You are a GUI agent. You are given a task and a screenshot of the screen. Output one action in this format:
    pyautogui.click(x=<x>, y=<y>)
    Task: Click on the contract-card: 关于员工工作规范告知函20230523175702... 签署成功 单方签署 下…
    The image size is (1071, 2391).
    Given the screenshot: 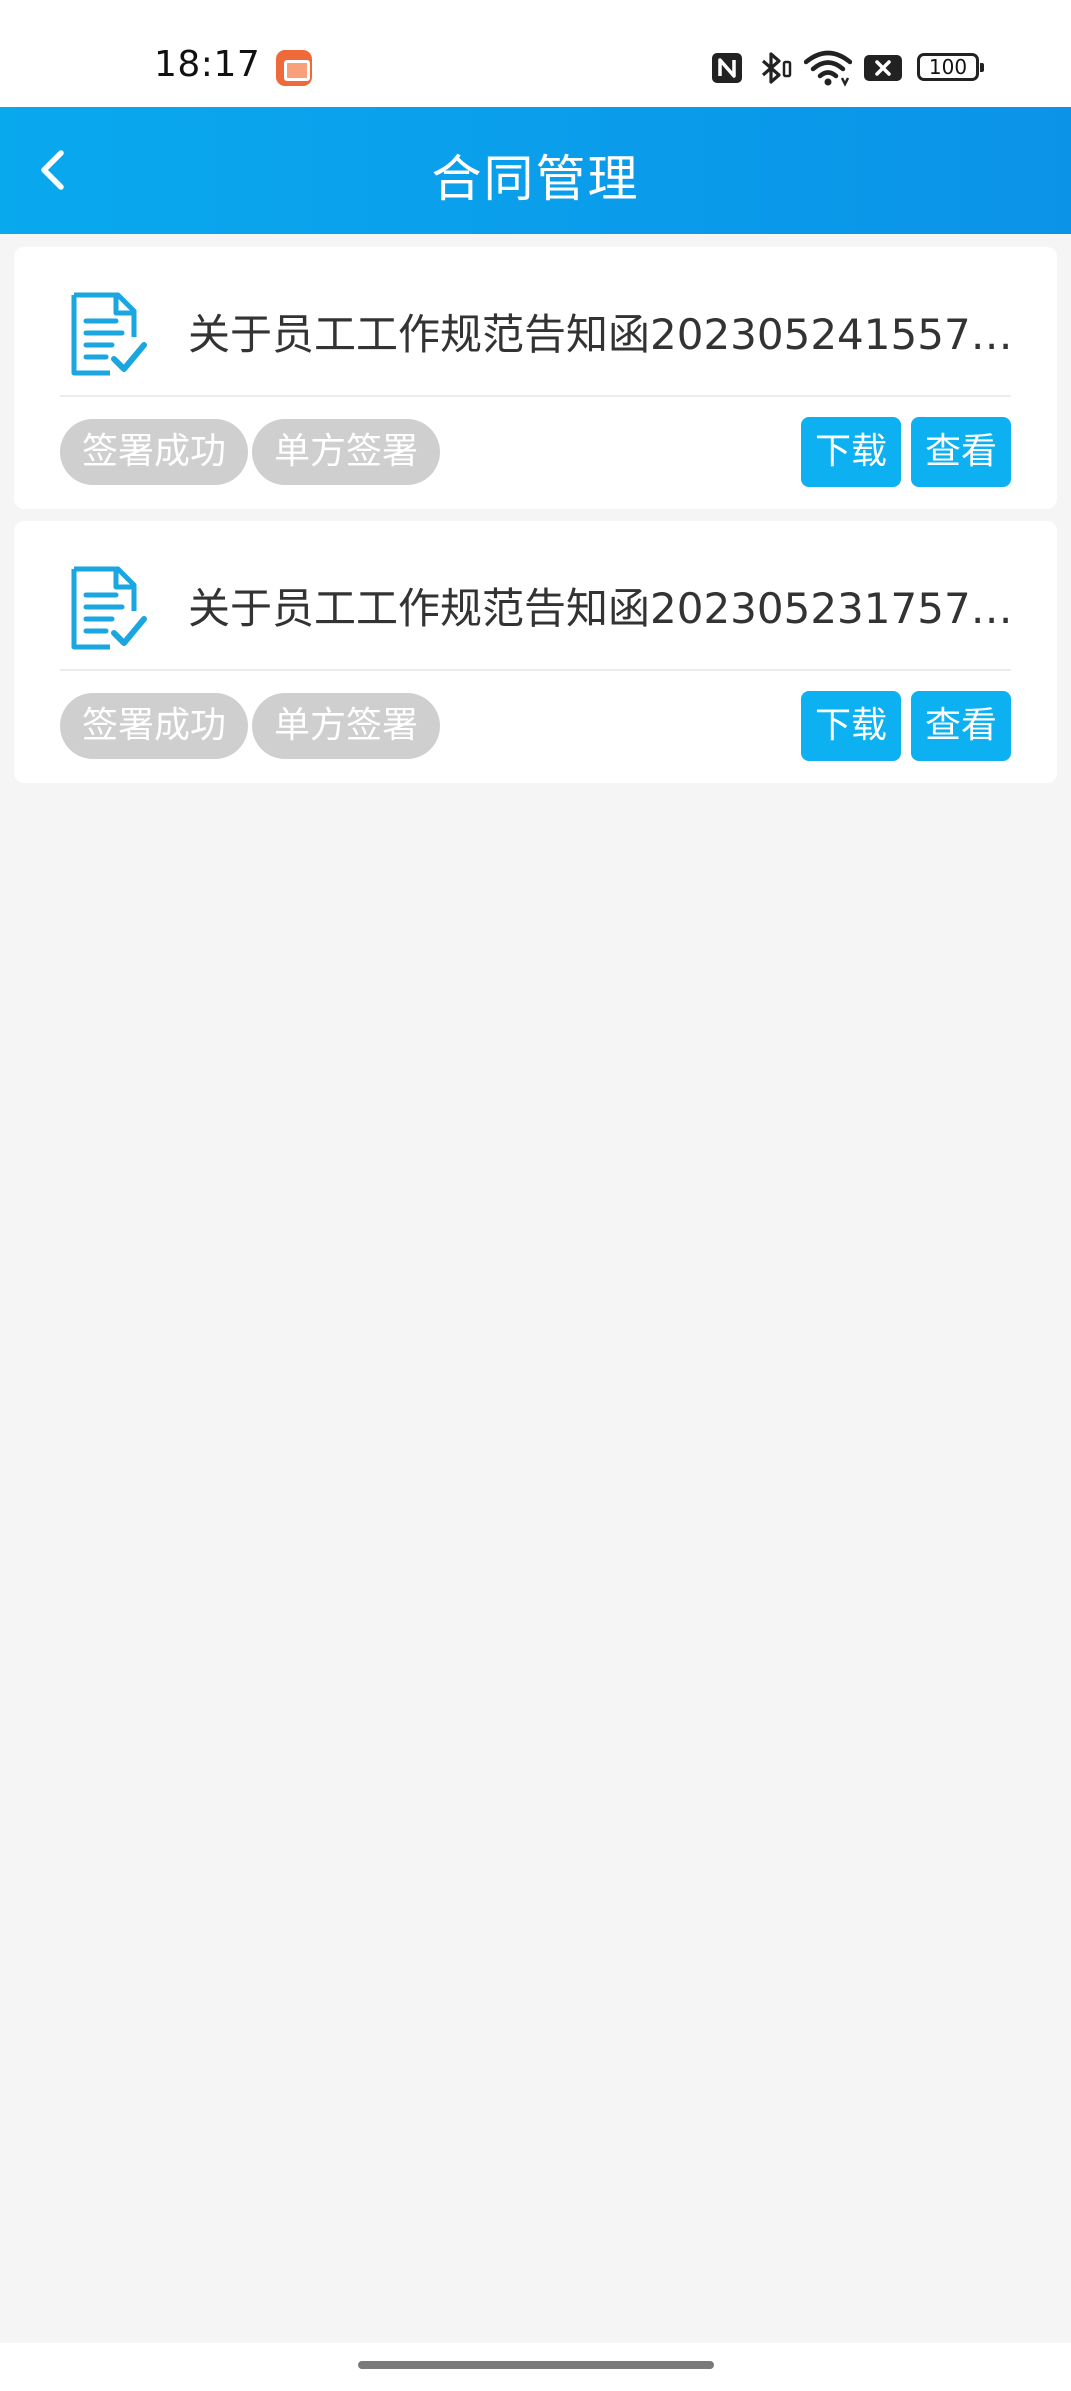 What is the action you would take?
    pyautogui.click(x=535, y=652)
    